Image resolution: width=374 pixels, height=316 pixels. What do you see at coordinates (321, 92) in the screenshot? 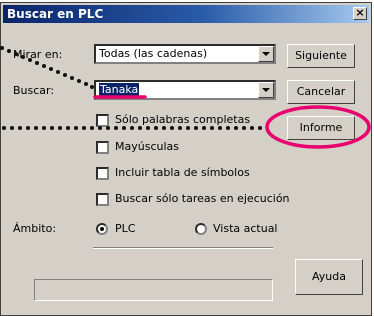
I see `cancel-button: Cancelar` at bounding box center [321, 92].